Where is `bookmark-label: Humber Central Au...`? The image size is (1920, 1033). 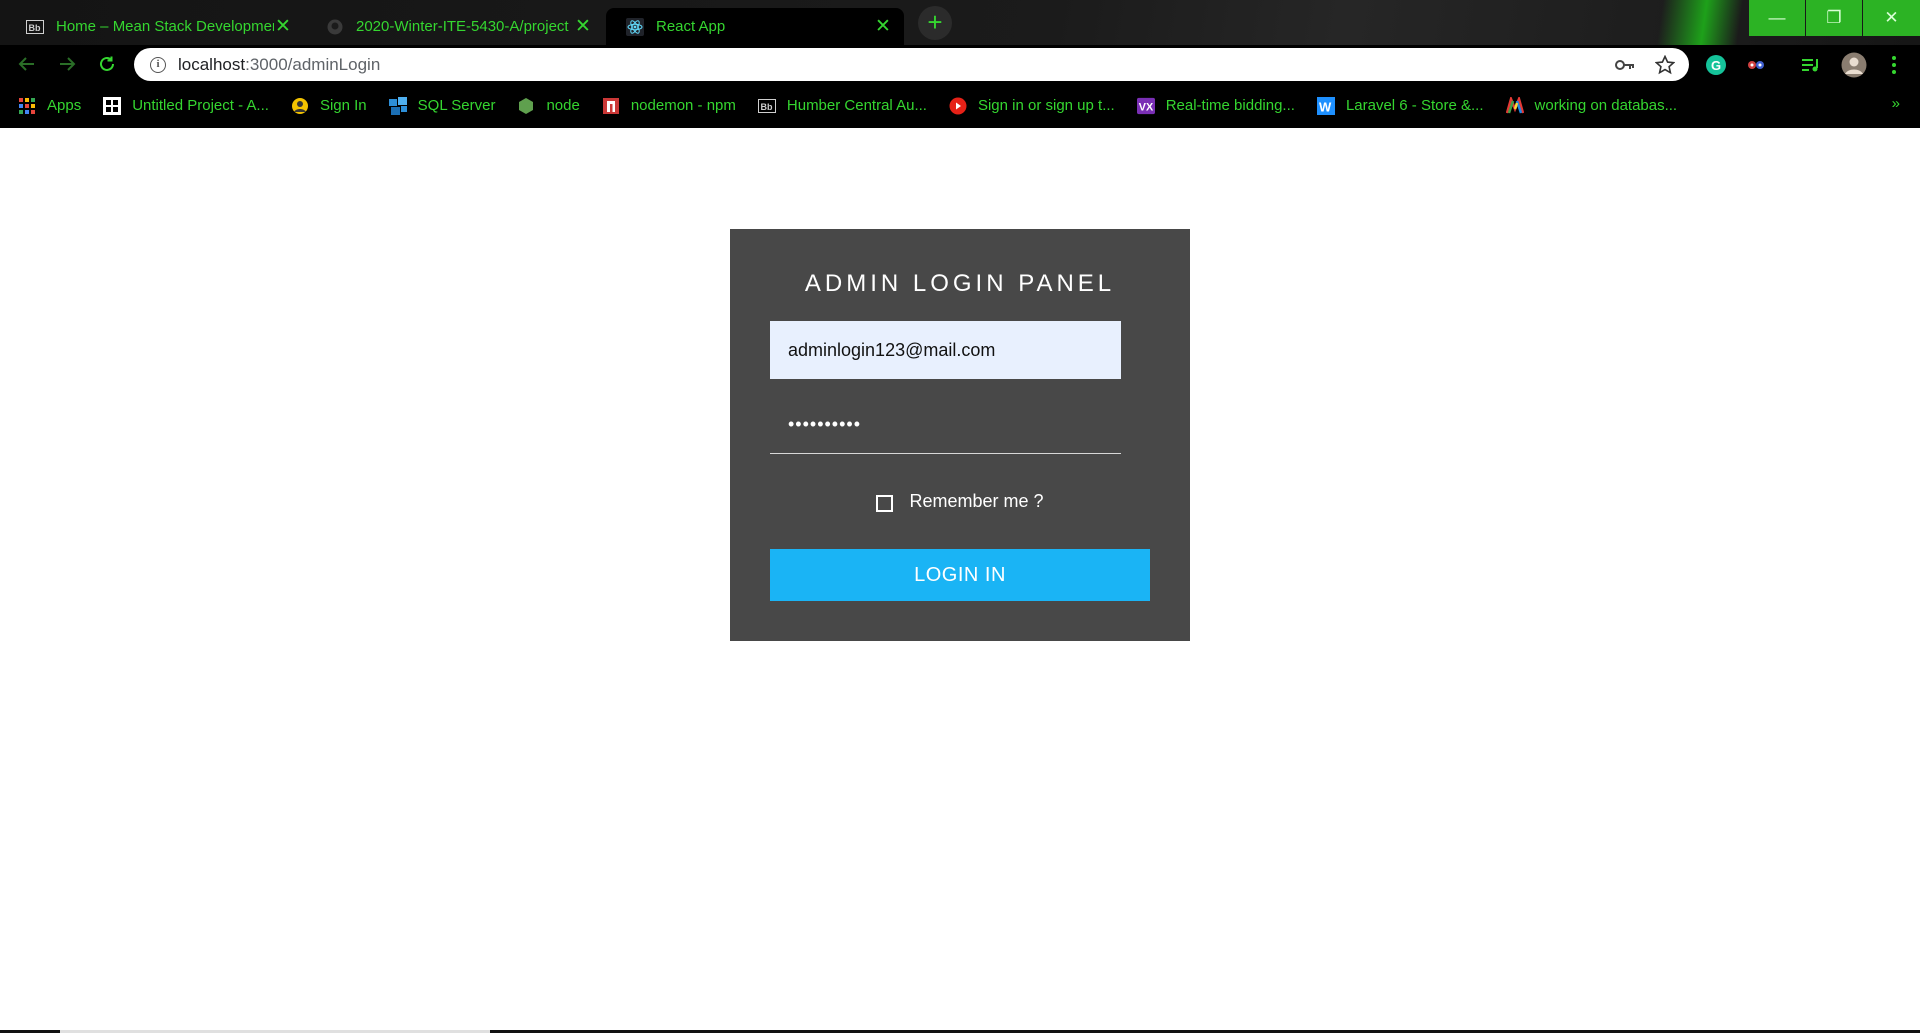 bookmark-label: Humber Central Au... is located at coordinates (856, 105).